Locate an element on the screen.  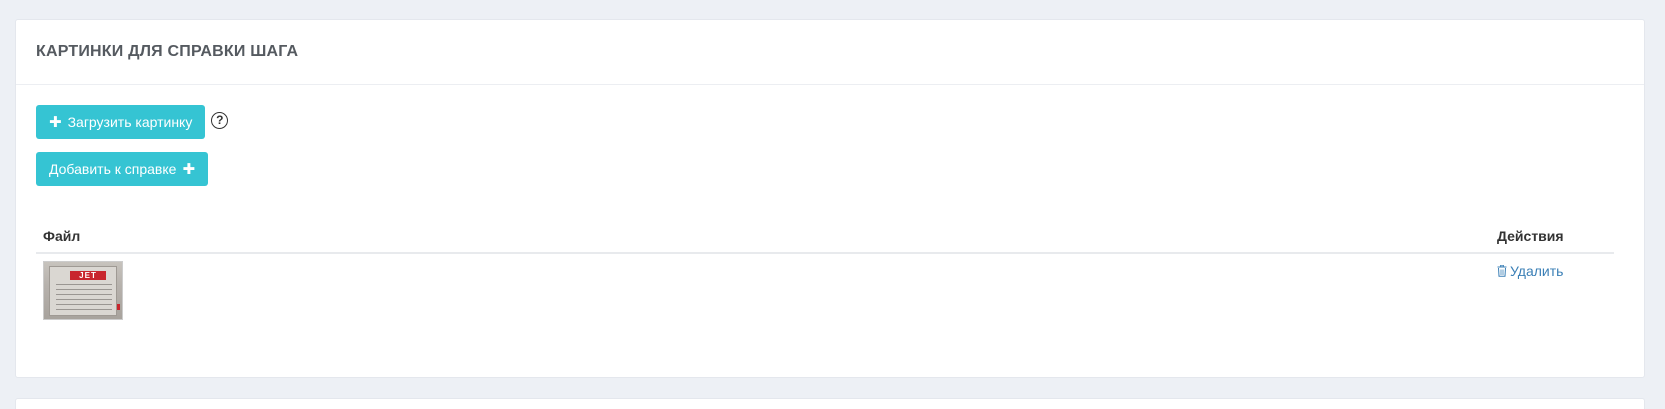
thumbnail-plate: JET is located at coordinates (83, 291).